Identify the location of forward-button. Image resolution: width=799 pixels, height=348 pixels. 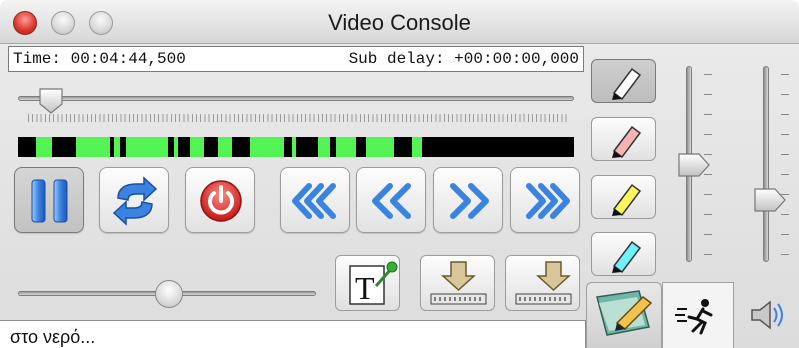
(468, 200).